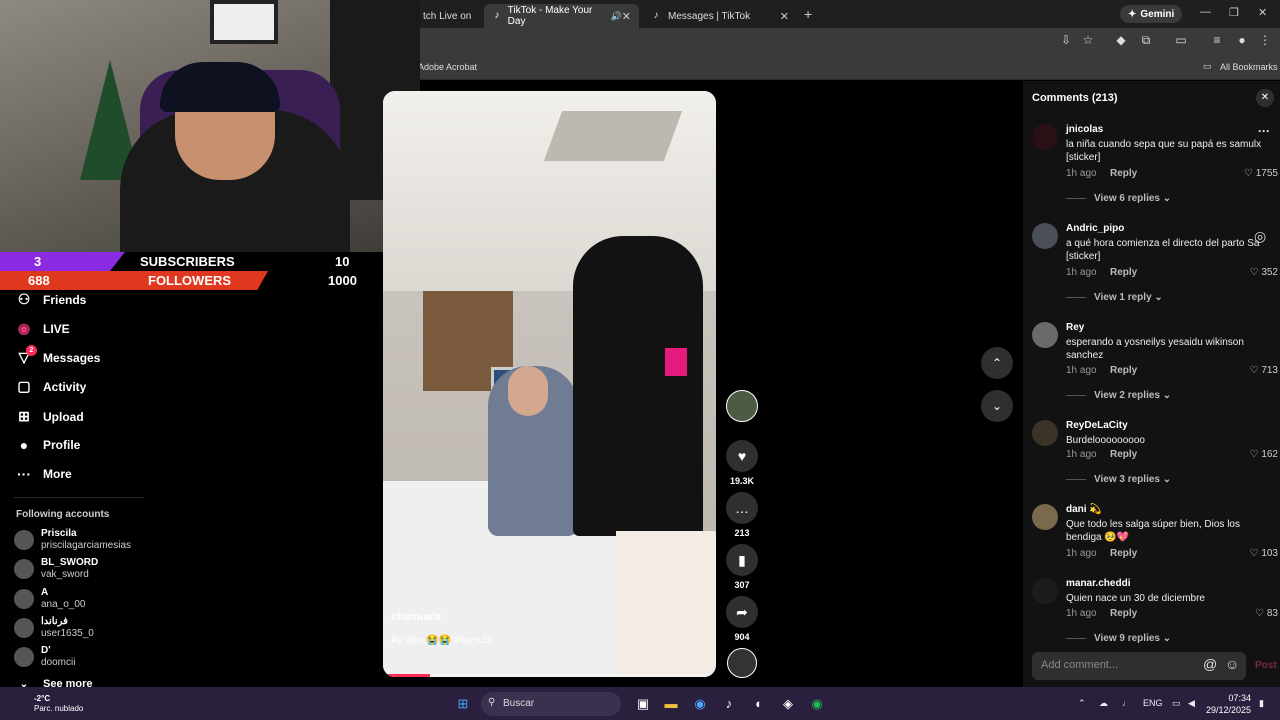  What do you see at coordinates (817, 704) in the screenshot?
I see `spotify-icon: ◉` at bounding box center [817, 704].